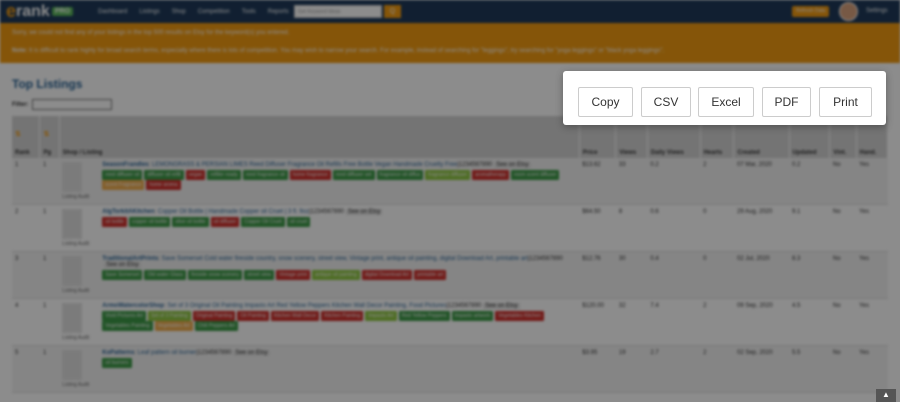 The width and height of the screenshot is (900, 402). What do you see at coordinates (726, 102) in the screenshot?
I see `excel-button: Excel` at bounding box center [726, 102].